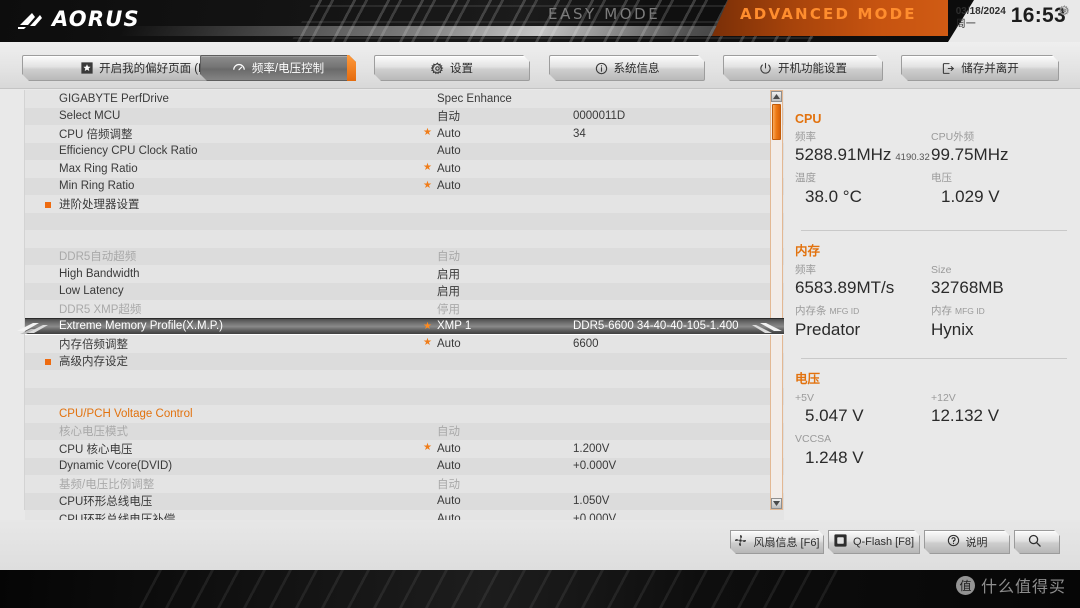  Describe the element at coordinates (404, 414) in the screenshot. I see `settings-row: CPU/PCH Voltage Control` at that location.